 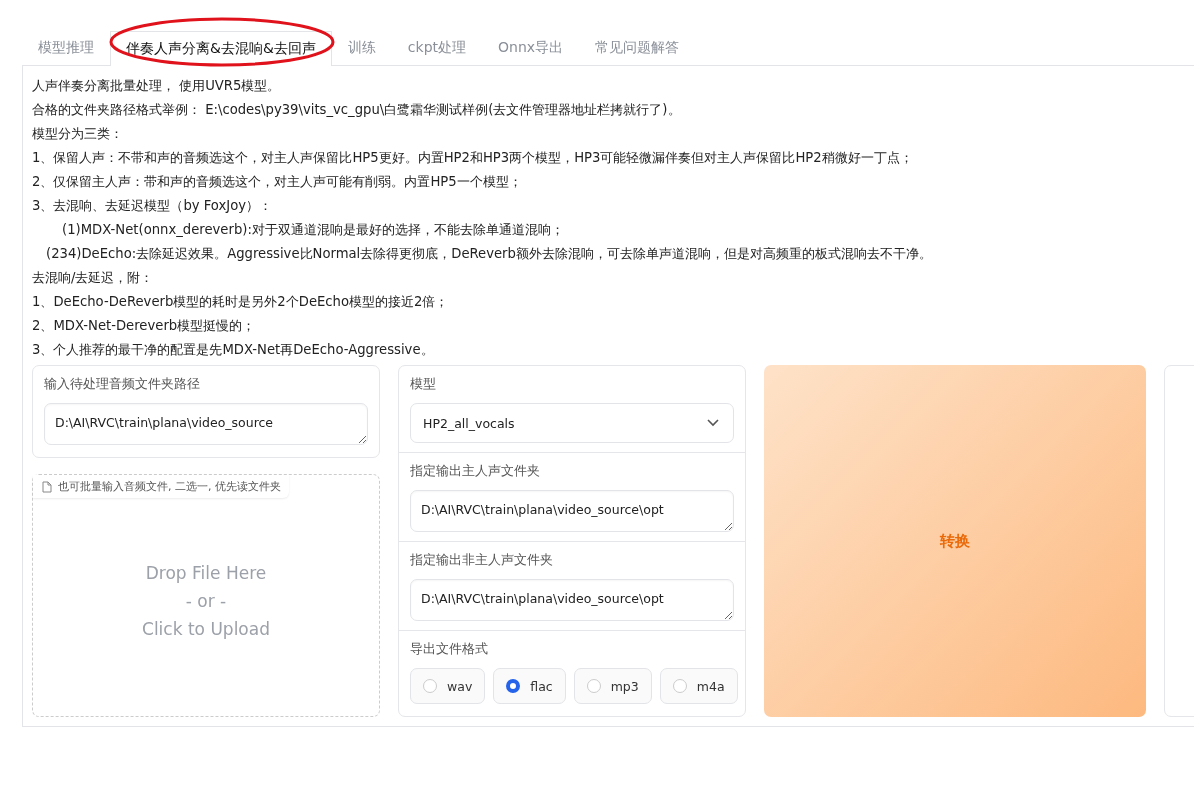 What do you see at coordinates (572, 423) in the screenshot?
I see `model-dropdown: HP2_all_vocals` at bounding box center [572, 423].